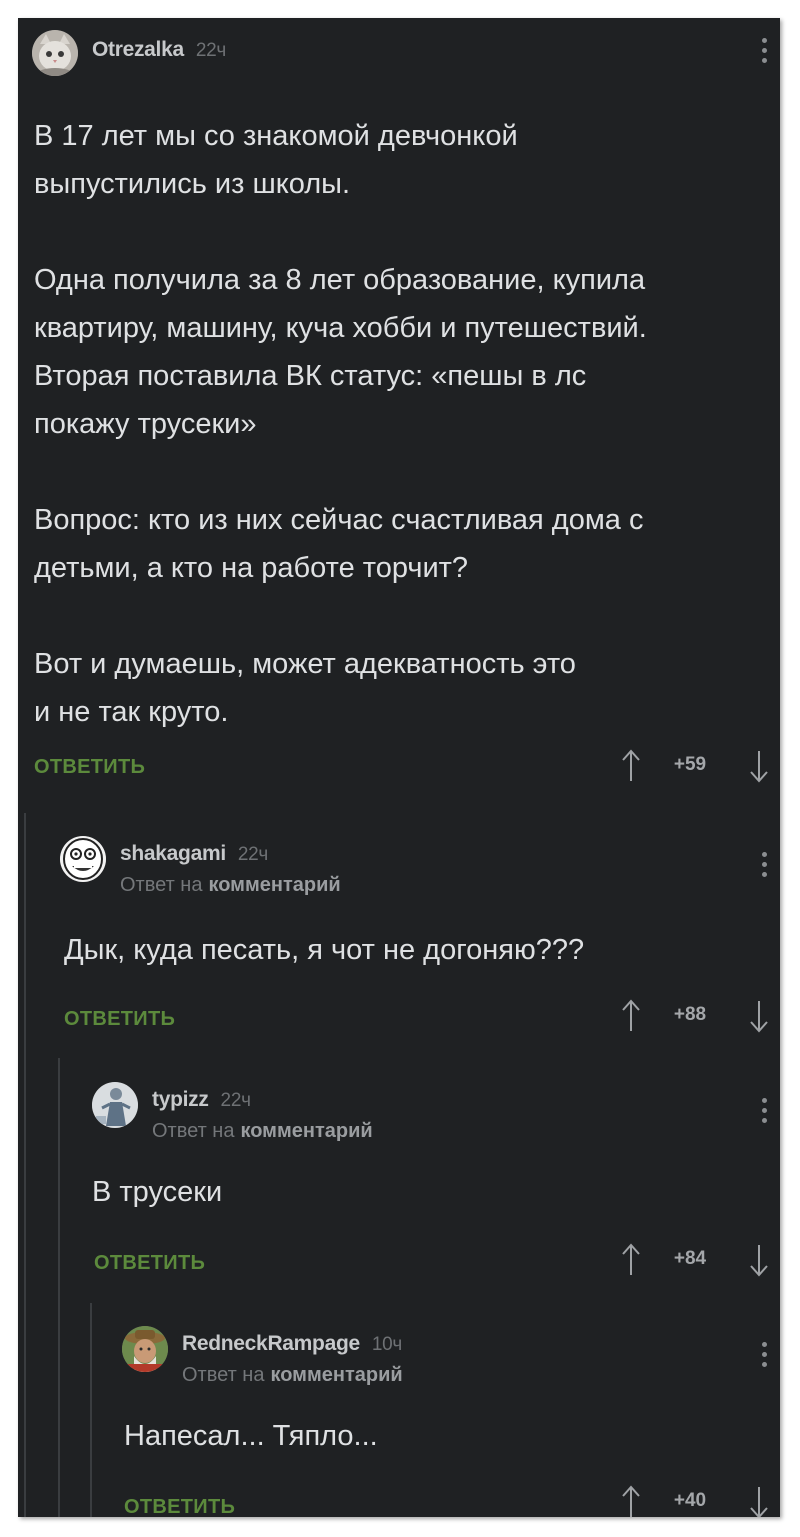  I want to click on username-text: shakagami, so click(173, 853).